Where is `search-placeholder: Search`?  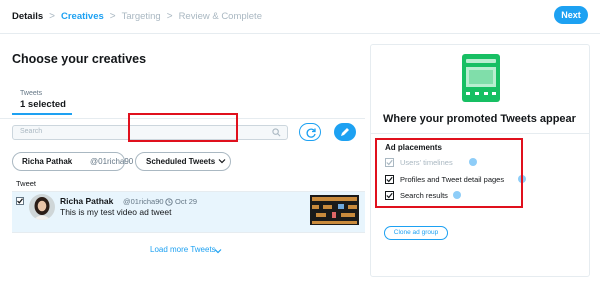 search-placeholder: Search is located at coordinates (31, 131).